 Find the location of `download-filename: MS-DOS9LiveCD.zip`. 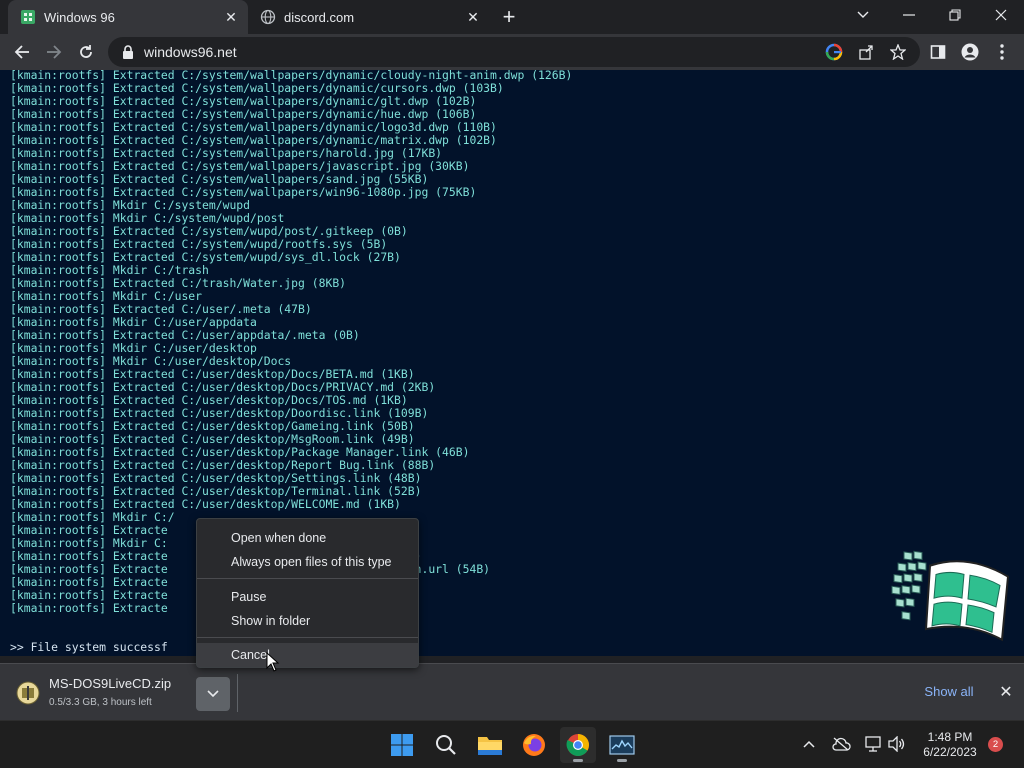

download-filename: MS-DOS9LiveCD.zip is located at coordinates (110, 683).